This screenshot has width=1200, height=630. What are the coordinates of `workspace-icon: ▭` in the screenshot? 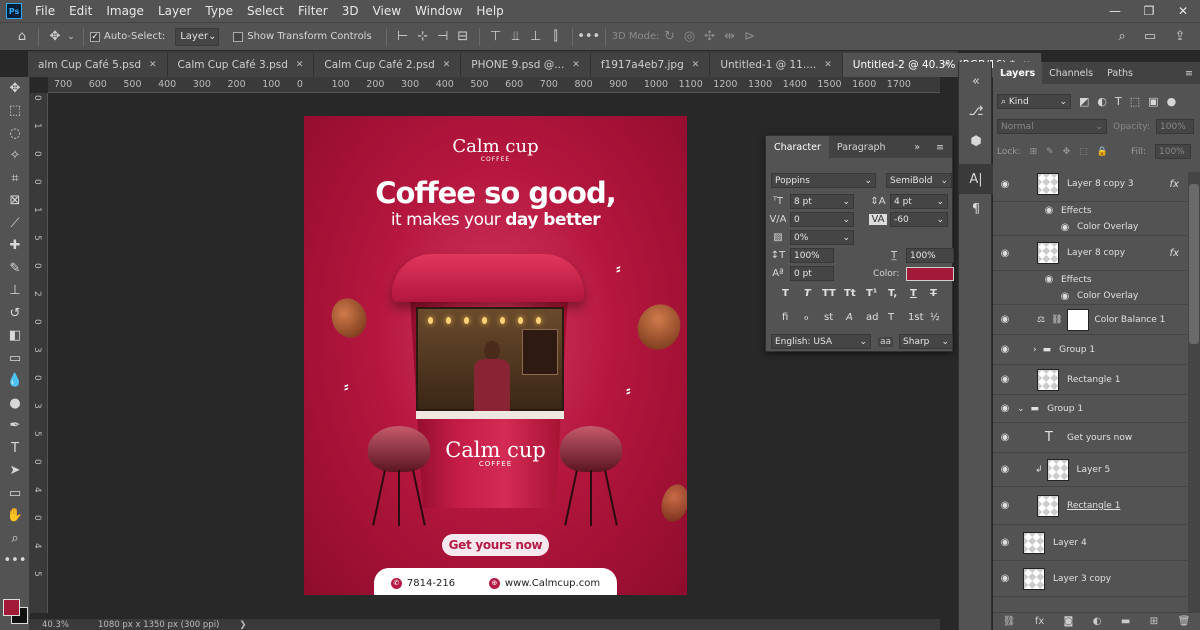 It's located at (1150, 37).